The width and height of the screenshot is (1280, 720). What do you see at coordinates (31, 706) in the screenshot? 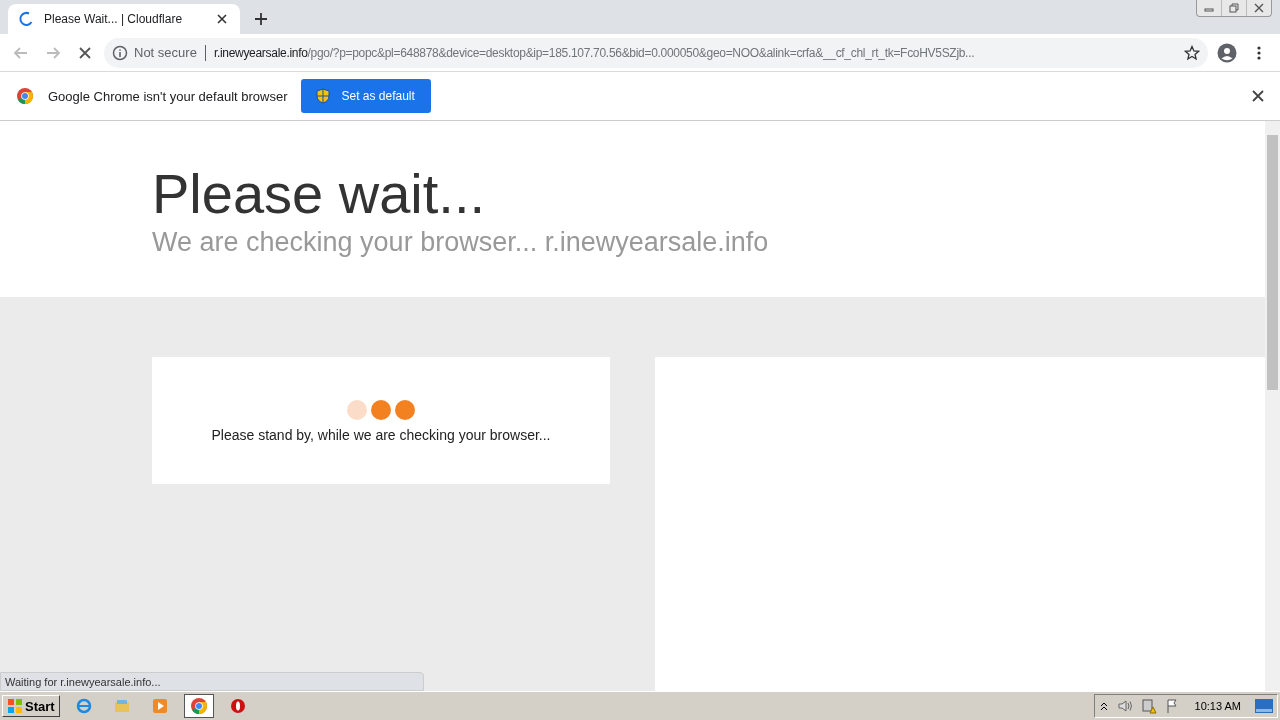
I see `start-button: Start` at bounding box center [31, 706].